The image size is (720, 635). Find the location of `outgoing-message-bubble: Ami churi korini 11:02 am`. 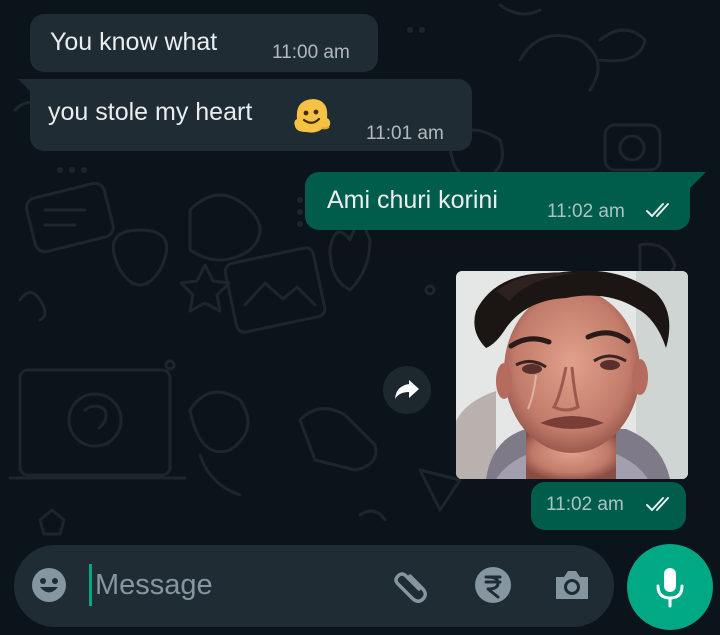

outgoing-message-bubble: Ami churi korini 11:02 am is located at coordinates (497, 201).